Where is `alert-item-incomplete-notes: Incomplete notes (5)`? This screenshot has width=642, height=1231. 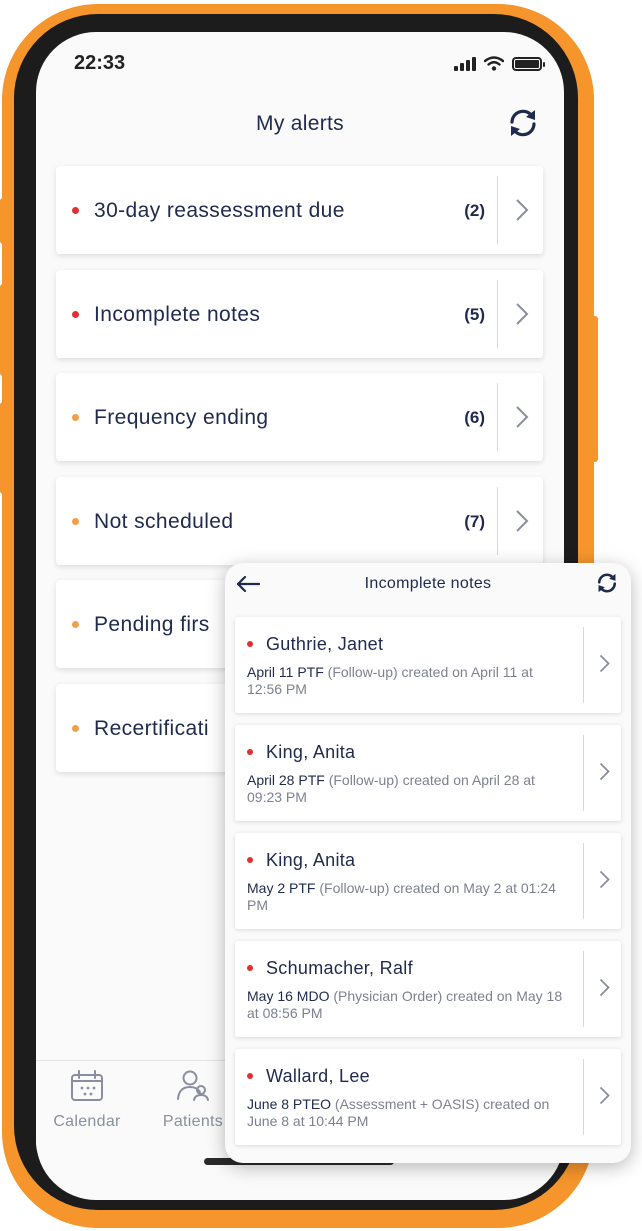
alert-item-incomplete-notes: Incomplete notes (5) is located at coordinates (299, 313).